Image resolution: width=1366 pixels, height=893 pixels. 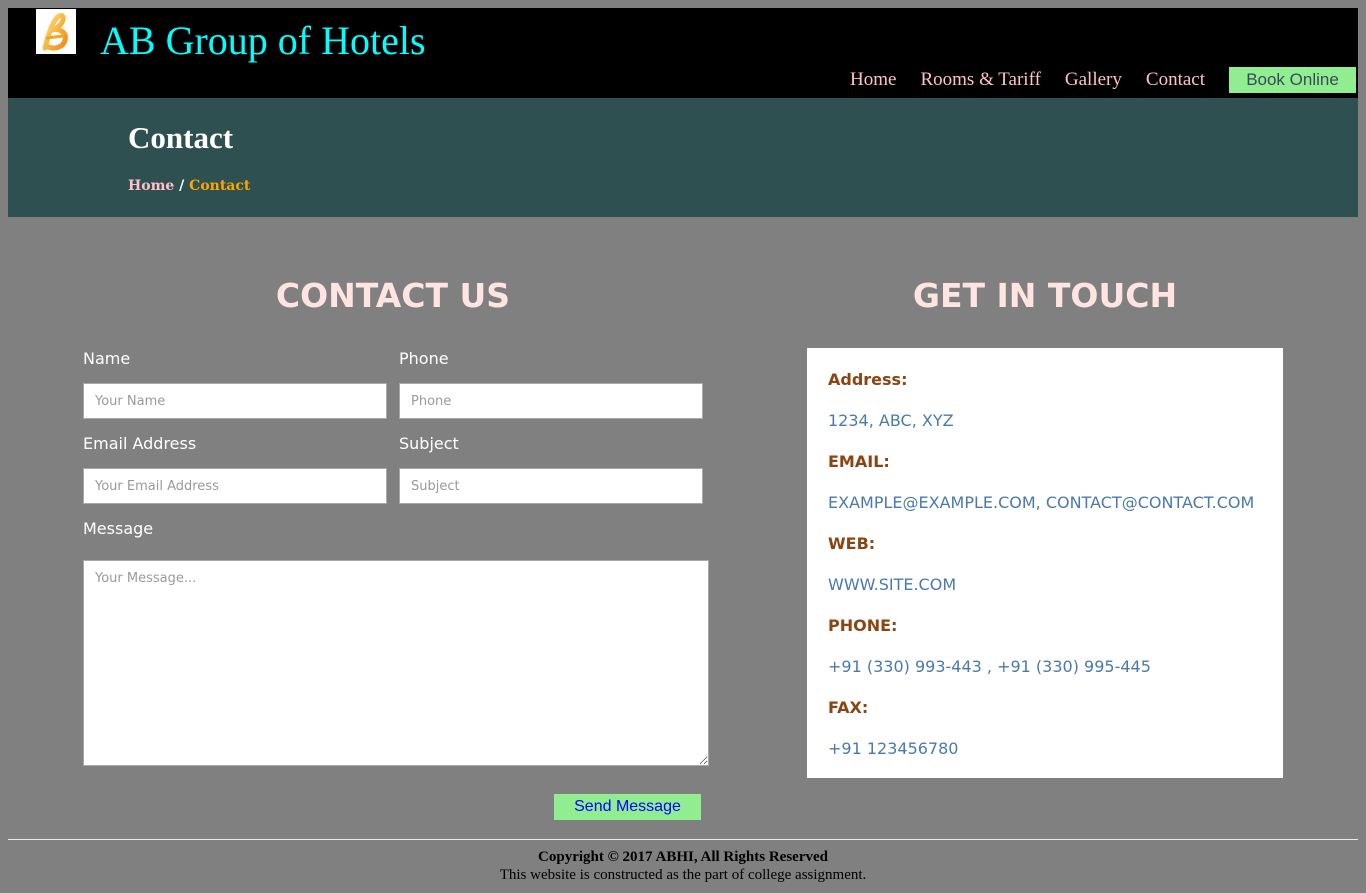 What do you see at coordinates (551, 486) in the screenshot?
I see `subject-input` at bounding box center [551, 486].